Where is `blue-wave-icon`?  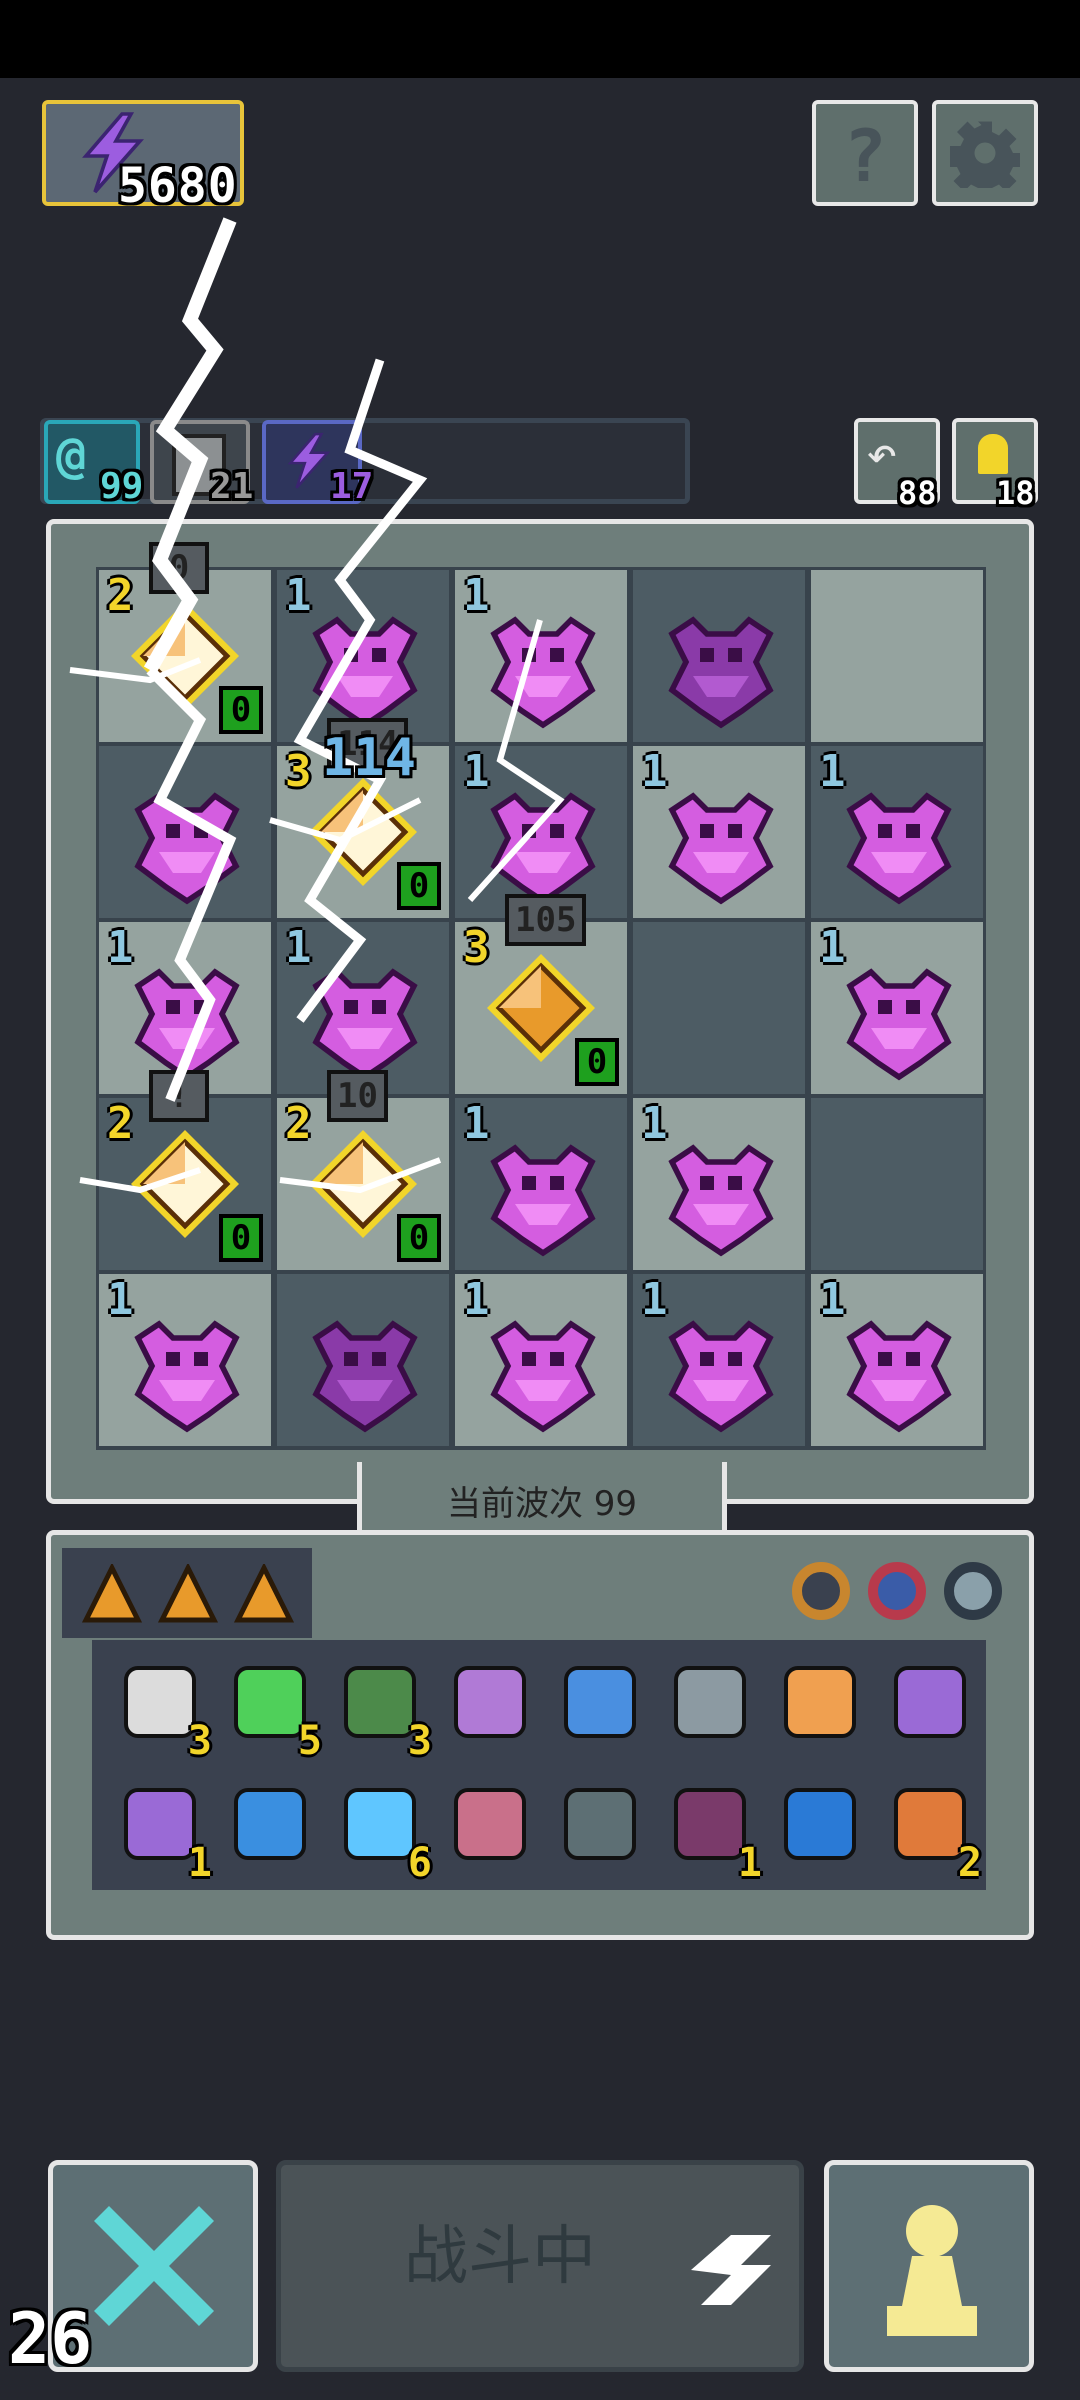 blue-wave-icon is located at coordinates (270, 1824).